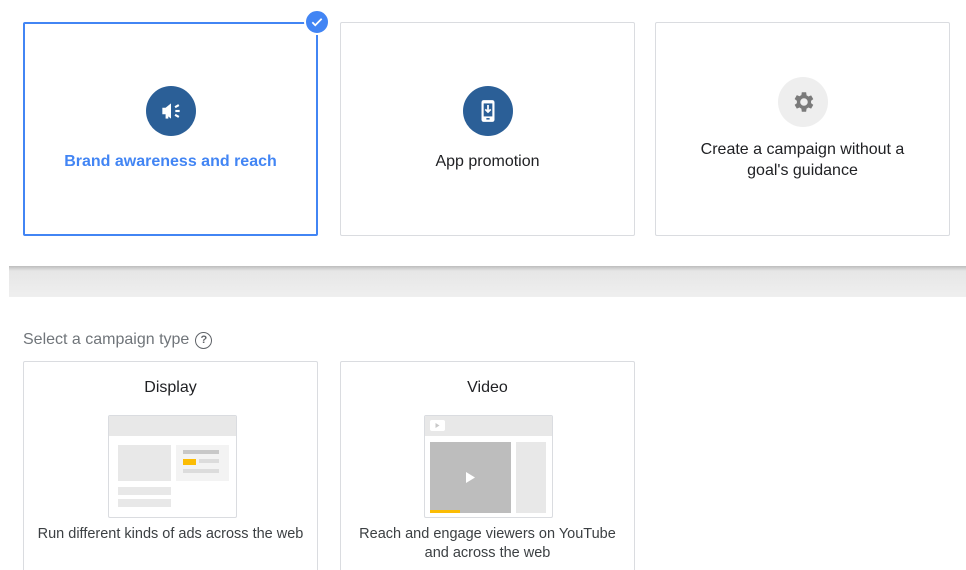  I want to click on type-title: Video, so click(487, 387).